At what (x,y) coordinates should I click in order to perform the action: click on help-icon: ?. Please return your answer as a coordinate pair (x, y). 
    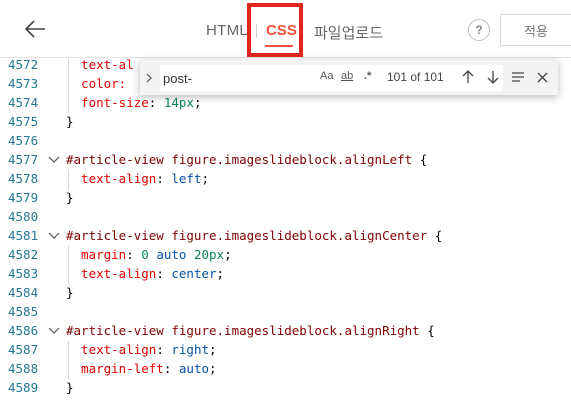
    Looking at the image, I should click on (479, 30).